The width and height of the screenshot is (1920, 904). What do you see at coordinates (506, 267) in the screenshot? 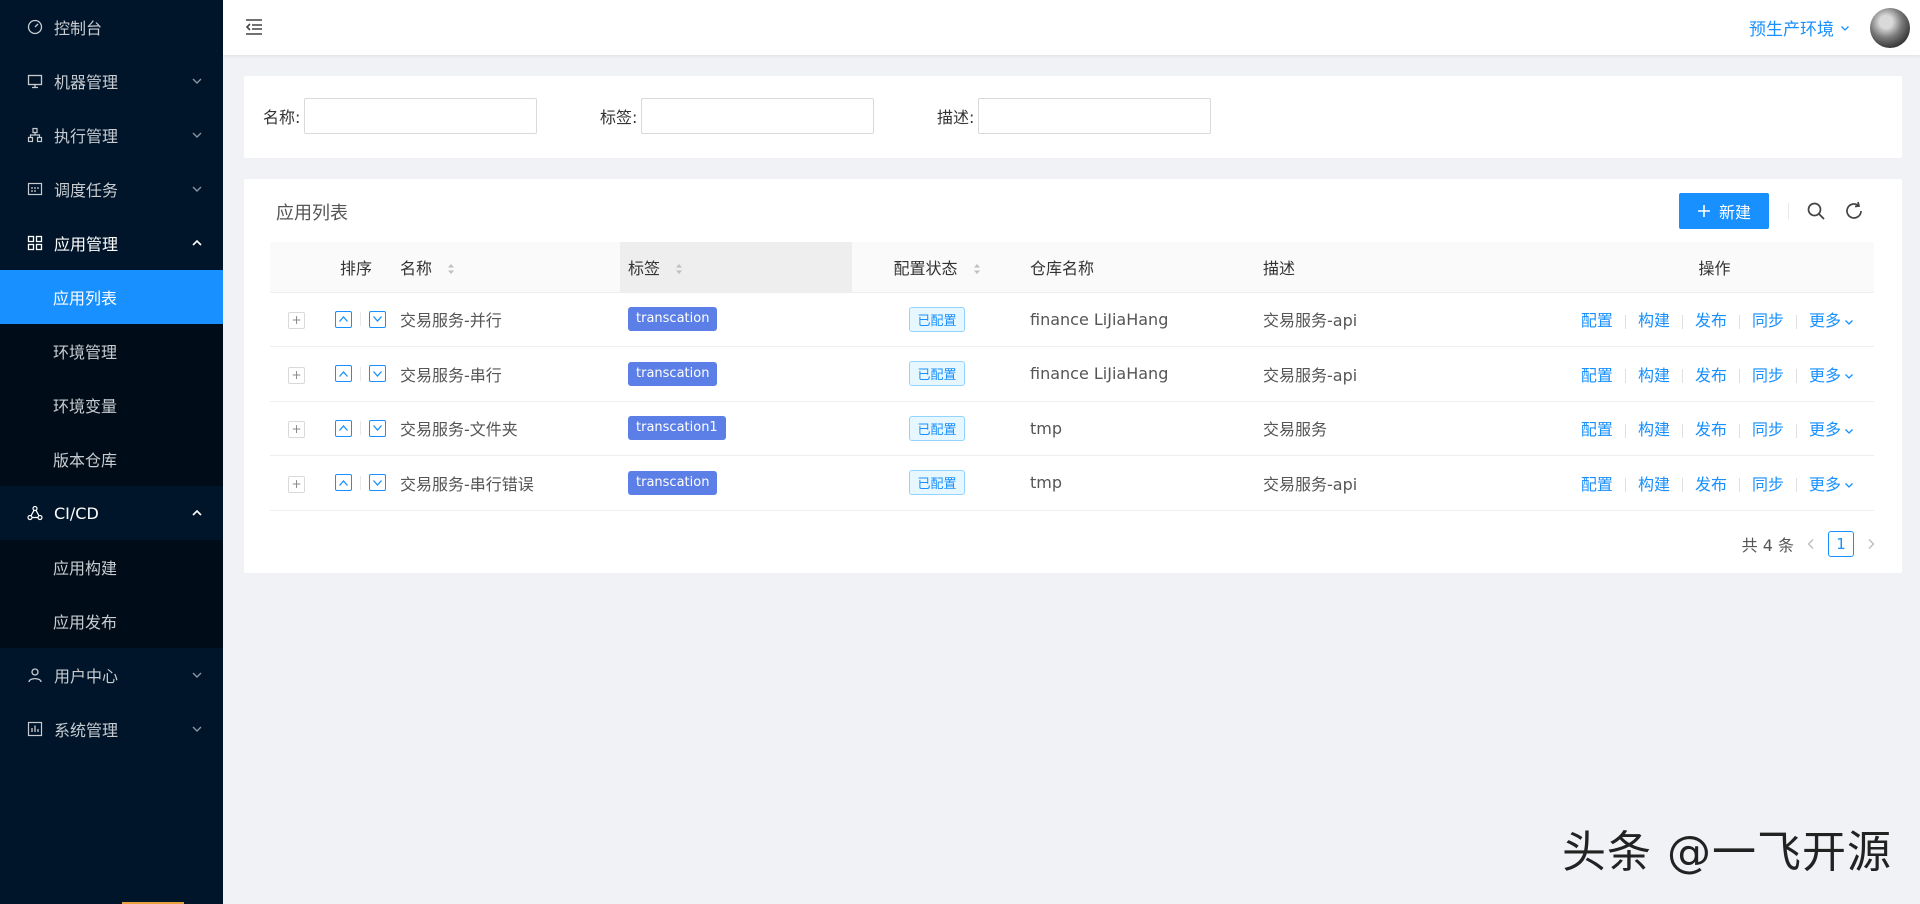
I see `name-column-header: 名称` at bounding box center [506, 267].